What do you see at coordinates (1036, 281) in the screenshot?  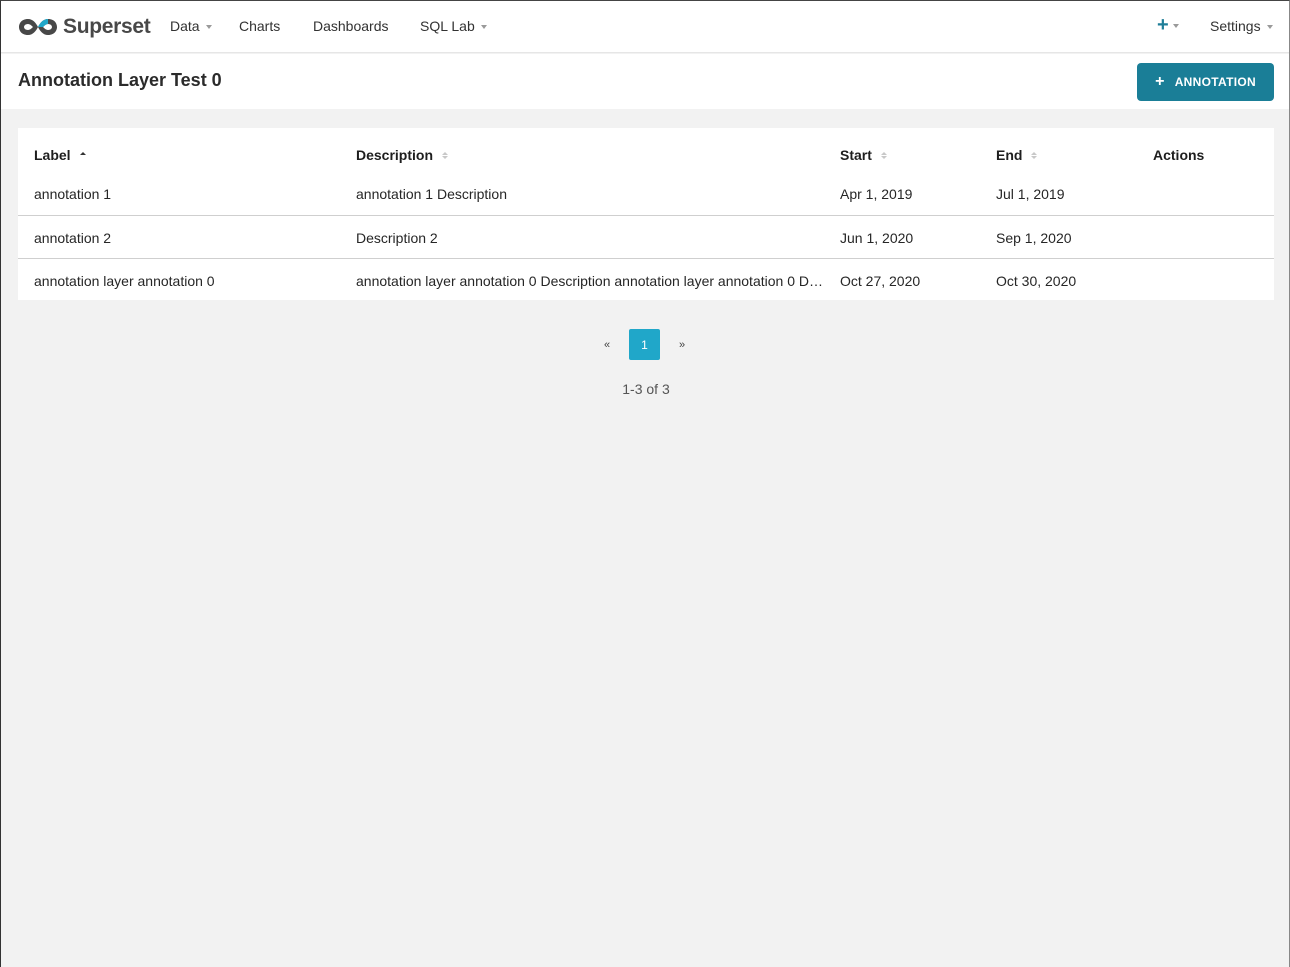 I see `cell-end: Oct 30, 2020` at bounding box center [1036, 281].